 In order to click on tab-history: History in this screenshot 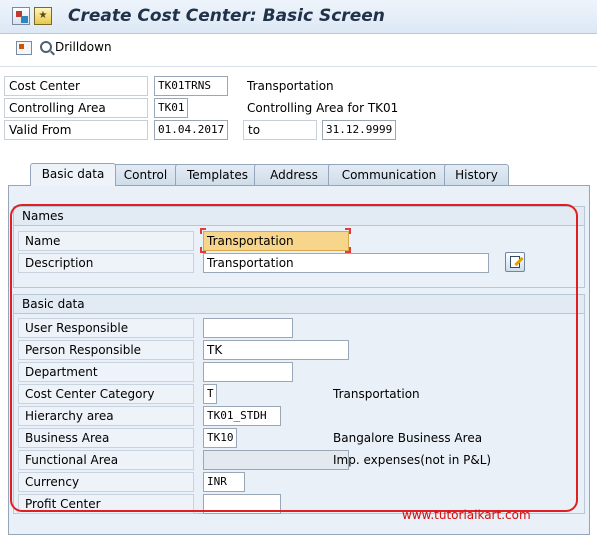, I will do `click(476, 174)`.